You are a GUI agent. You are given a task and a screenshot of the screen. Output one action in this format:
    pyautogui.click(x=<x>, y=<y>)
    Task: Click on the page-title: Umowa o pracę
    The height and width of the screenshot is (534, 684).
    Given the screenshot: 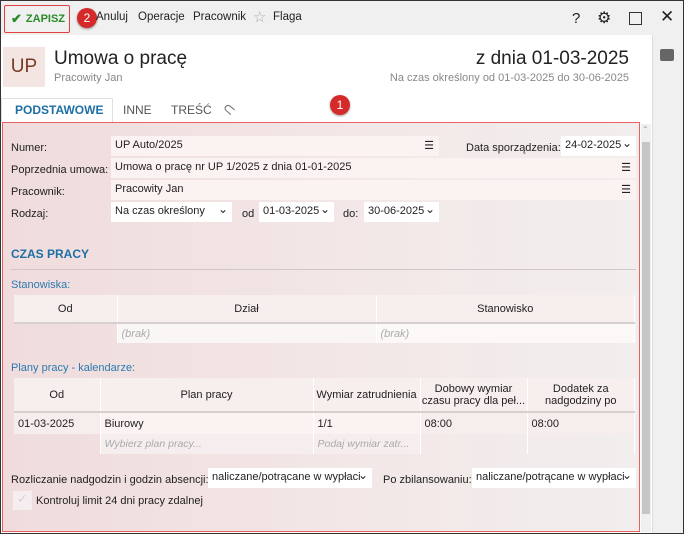 What is the action you would take?
    pyautogui.click(x=121, y=58)
    